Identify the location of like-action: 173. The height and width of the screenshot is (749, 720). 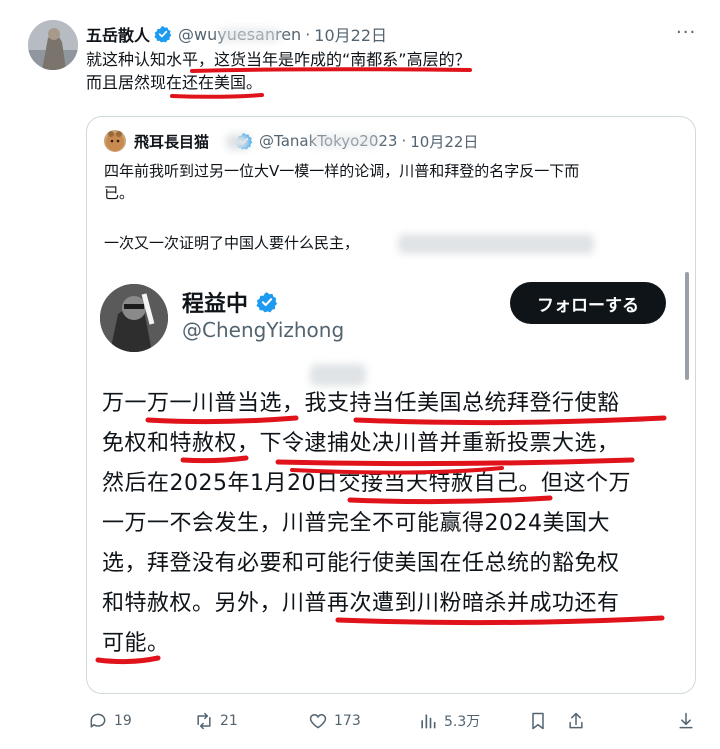
(334, 721).